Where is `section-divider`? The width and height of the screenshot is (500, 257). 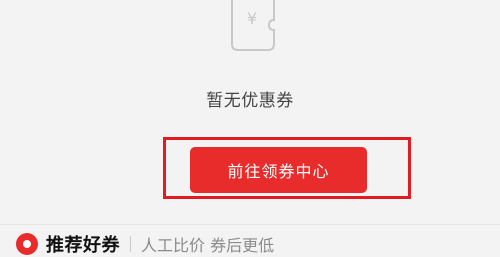 section-divider is located at coordinates (250, 224).